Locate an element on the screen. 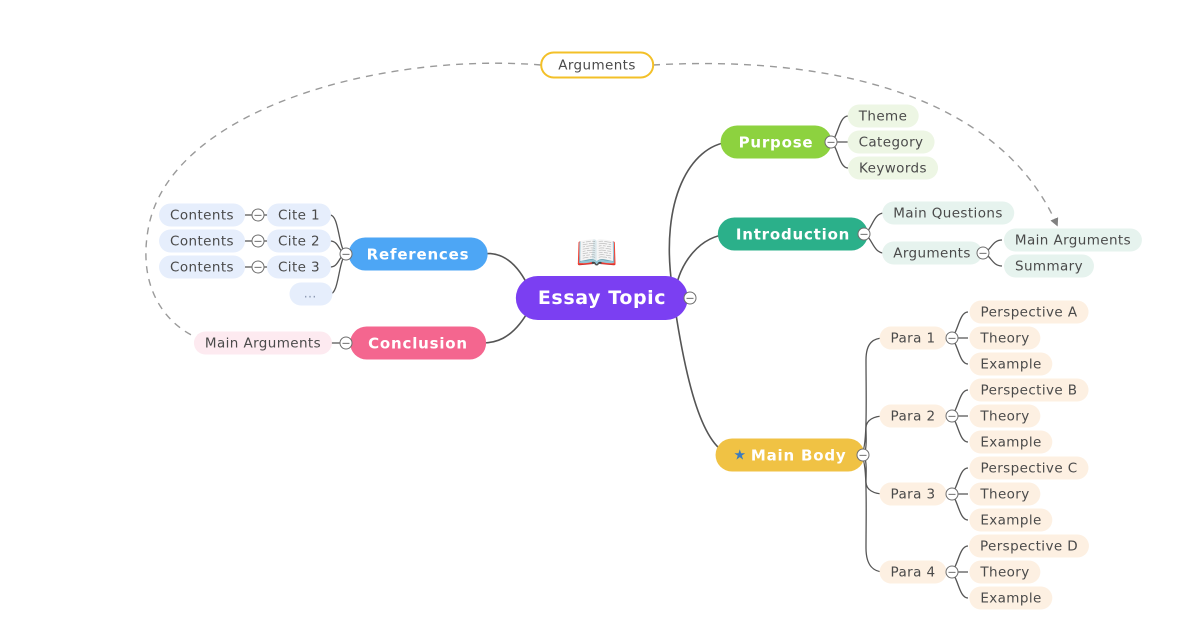 Image resolution: width=1200 pixels, height=630 pixels. branch-references: References is located at coordinates (418, 254).